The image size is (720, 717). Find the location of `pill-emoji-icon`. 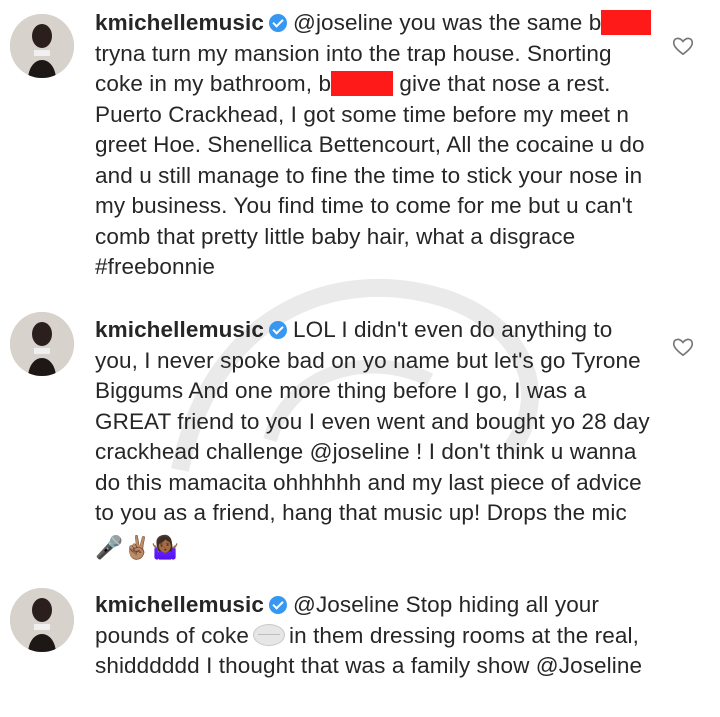

pill-emoji-icon is located at coordinates (269, 634).